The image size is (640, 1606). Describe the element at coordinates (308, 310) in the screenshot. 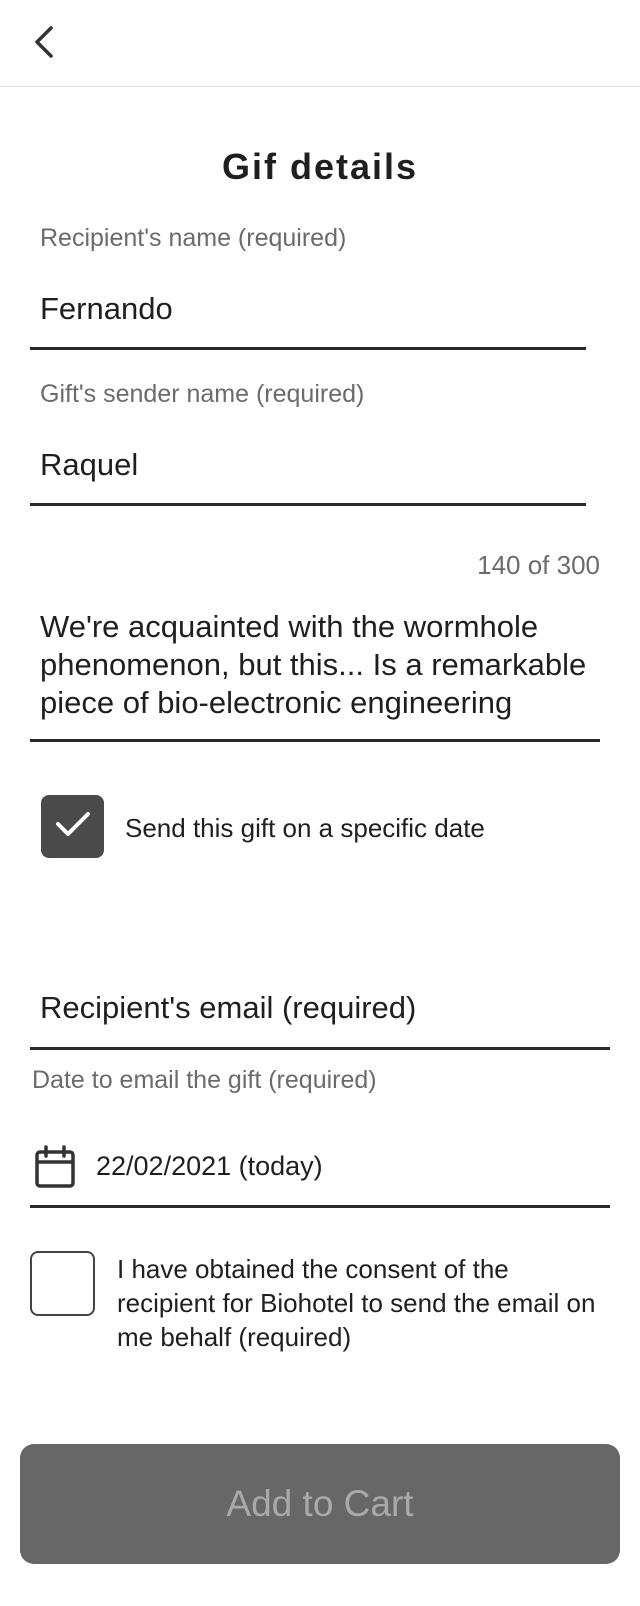

I see `recipient-name-input` at that location.